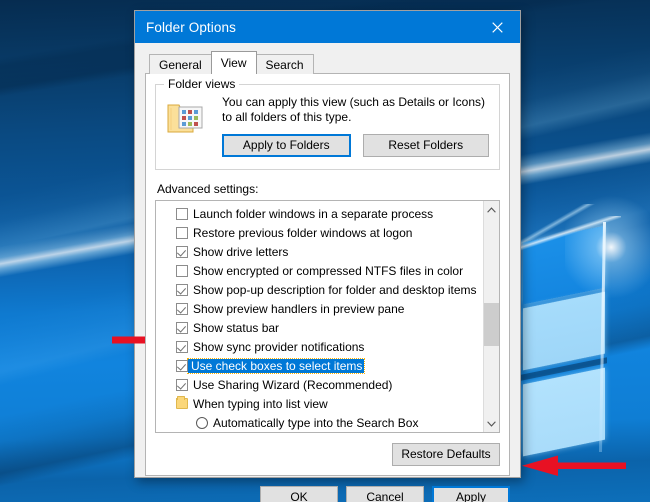  I want to click on list-item: Use Sharing Wizard (Recommended), so click(319, 384).